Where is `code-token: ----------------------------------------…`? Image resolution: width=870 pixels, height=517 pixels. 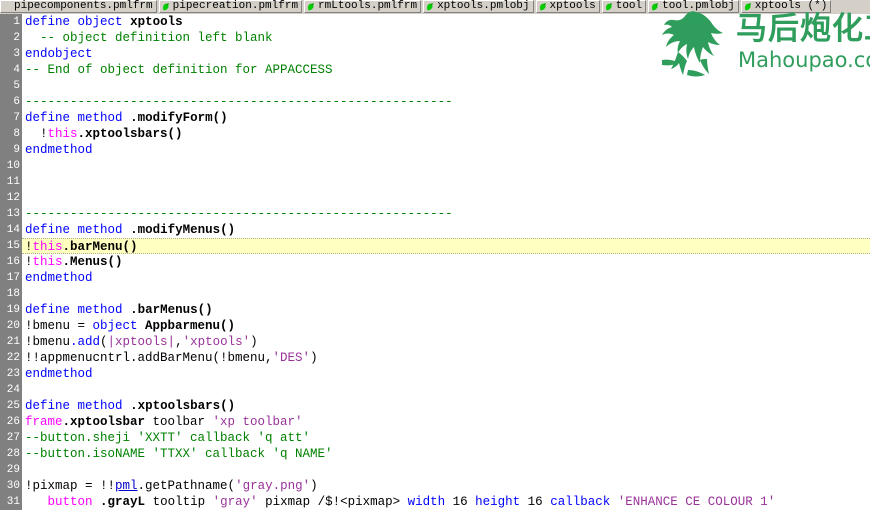
code-token: ----------------------------------------… is located at coordinates (239, 102).